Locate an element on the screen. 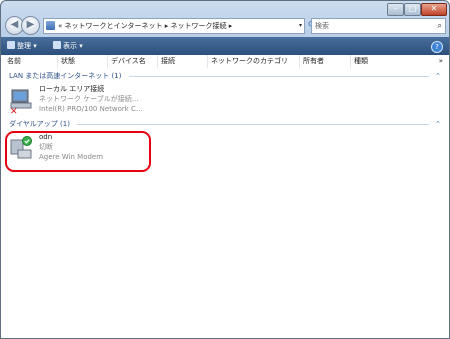  organize-menu: 整理 ▾ is located at coordinates (22, 46).